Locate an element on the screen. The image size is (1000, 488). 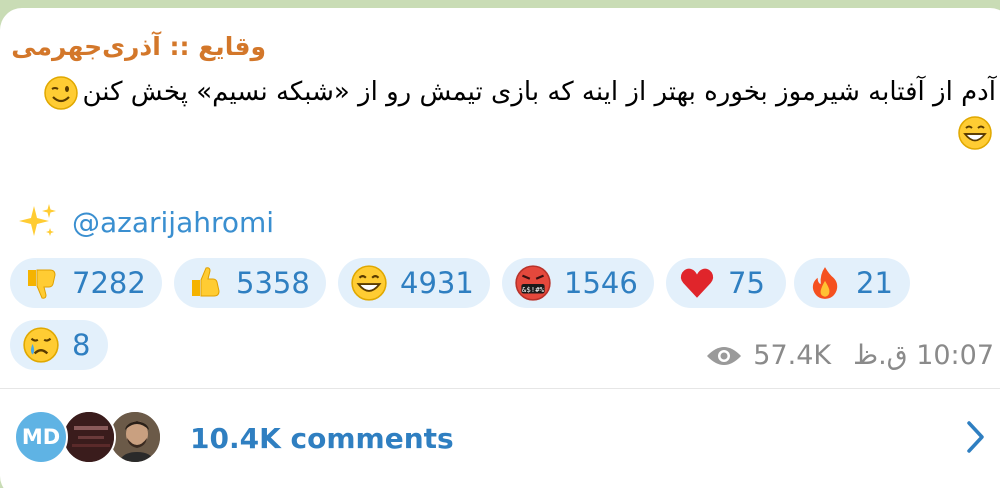
reaction-fire: 21 is located at coordinates (852, 283).